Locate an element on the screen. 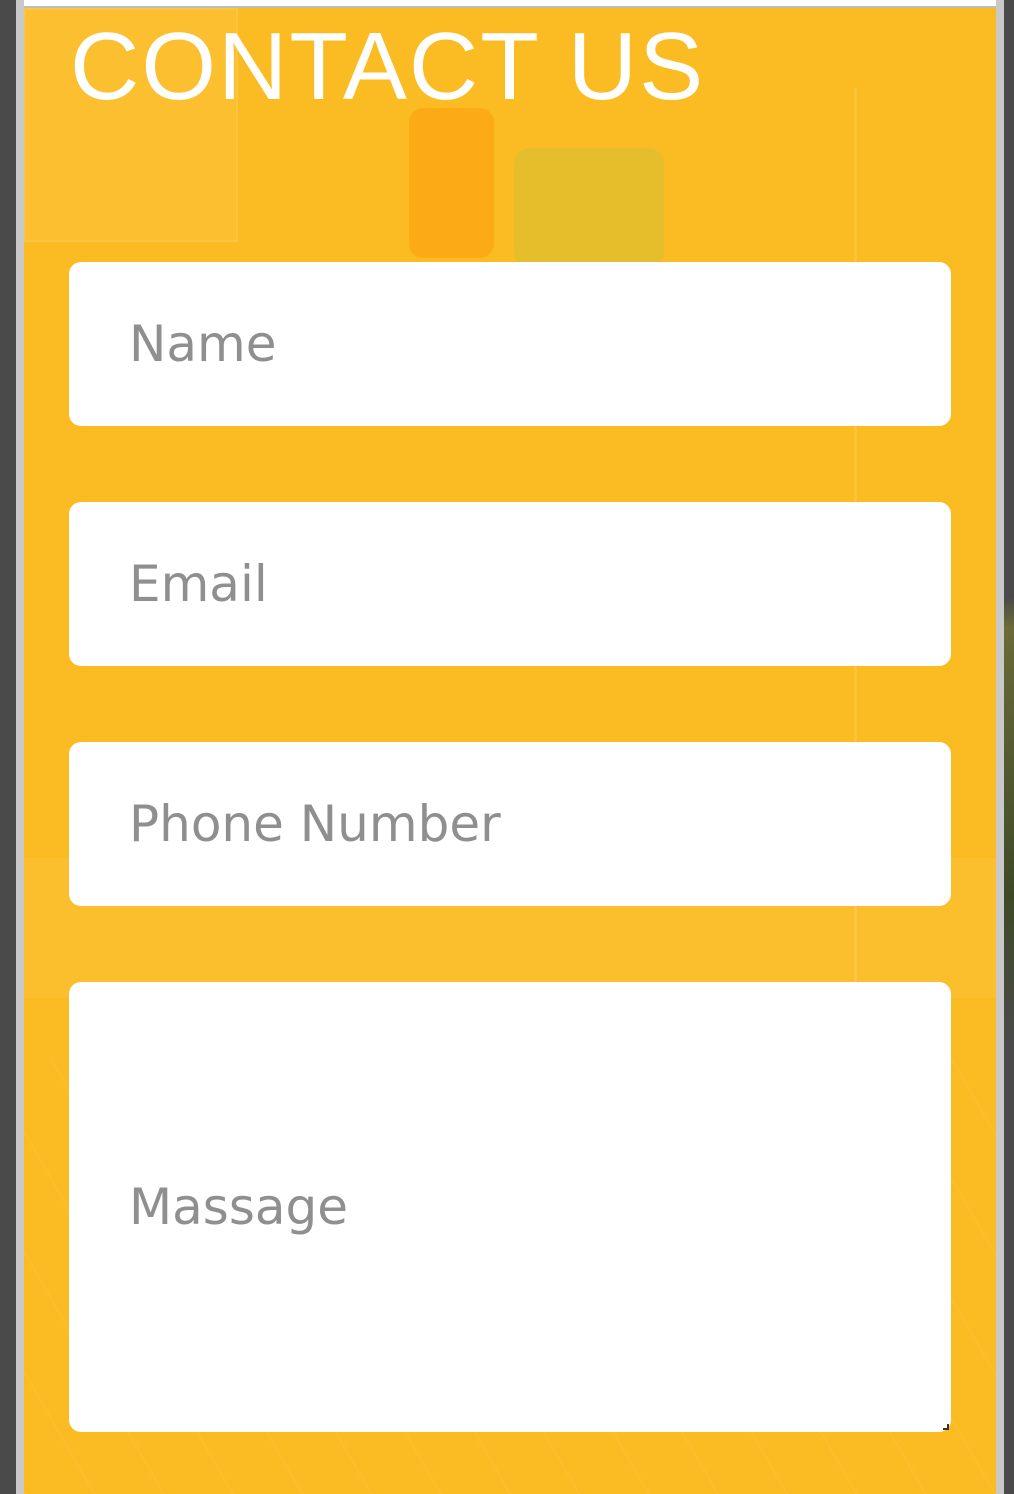  panel-top-edge is located at coordinates (510, 4).